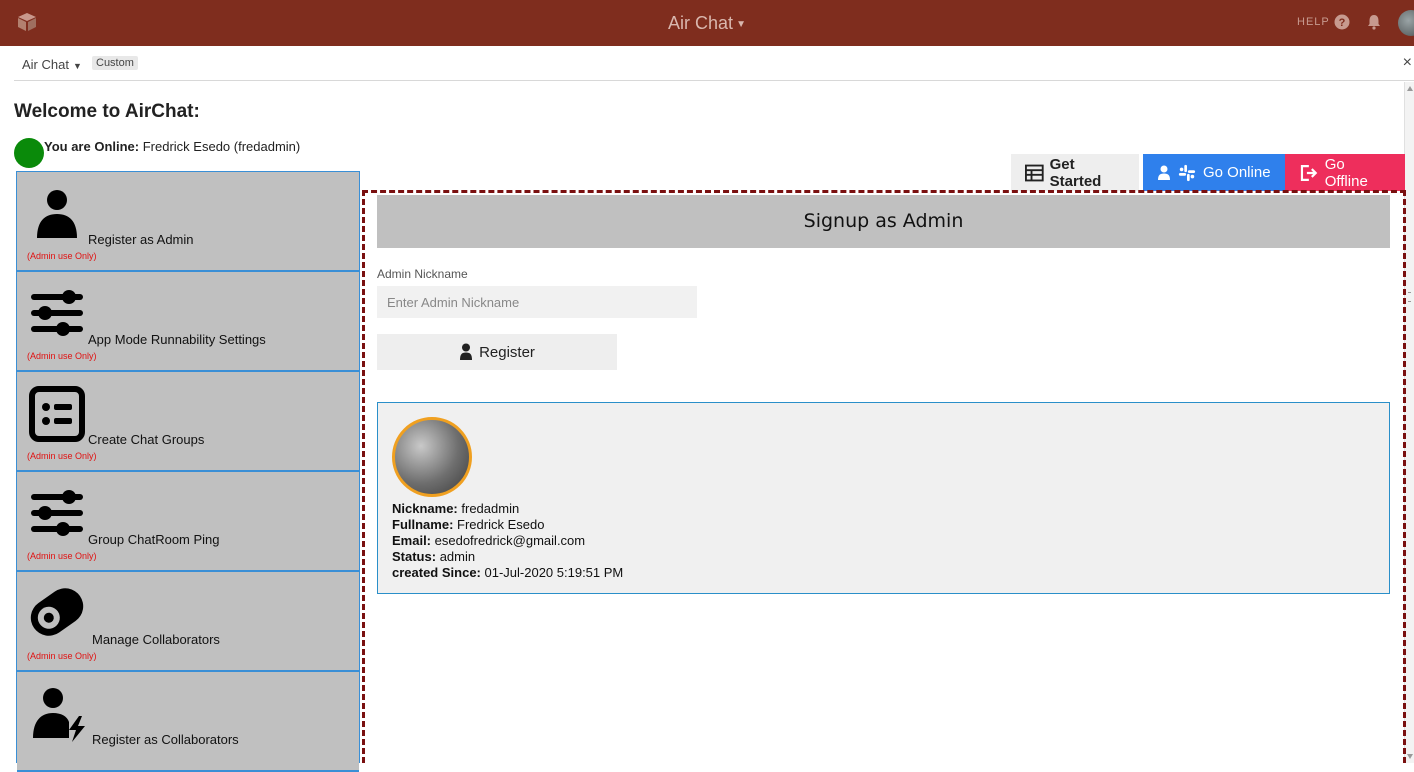  What do you see at coordinates (188, 622) in the screenshot?
I see `sidebar-item-manage-collaborators: Manage Collaborators (Admin use Only)` at bounding box center [188, 622].